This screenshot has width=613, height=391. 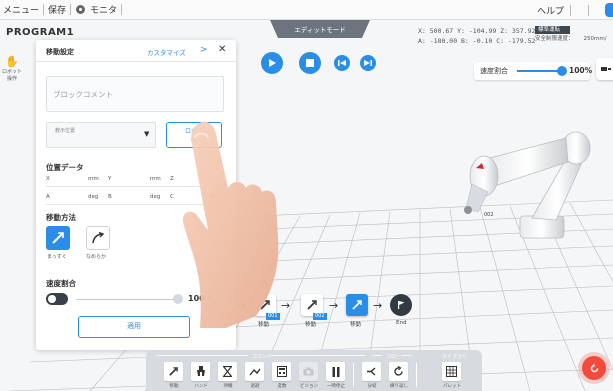 I want to click on library-pallet-button, so click(x=451, y=371).